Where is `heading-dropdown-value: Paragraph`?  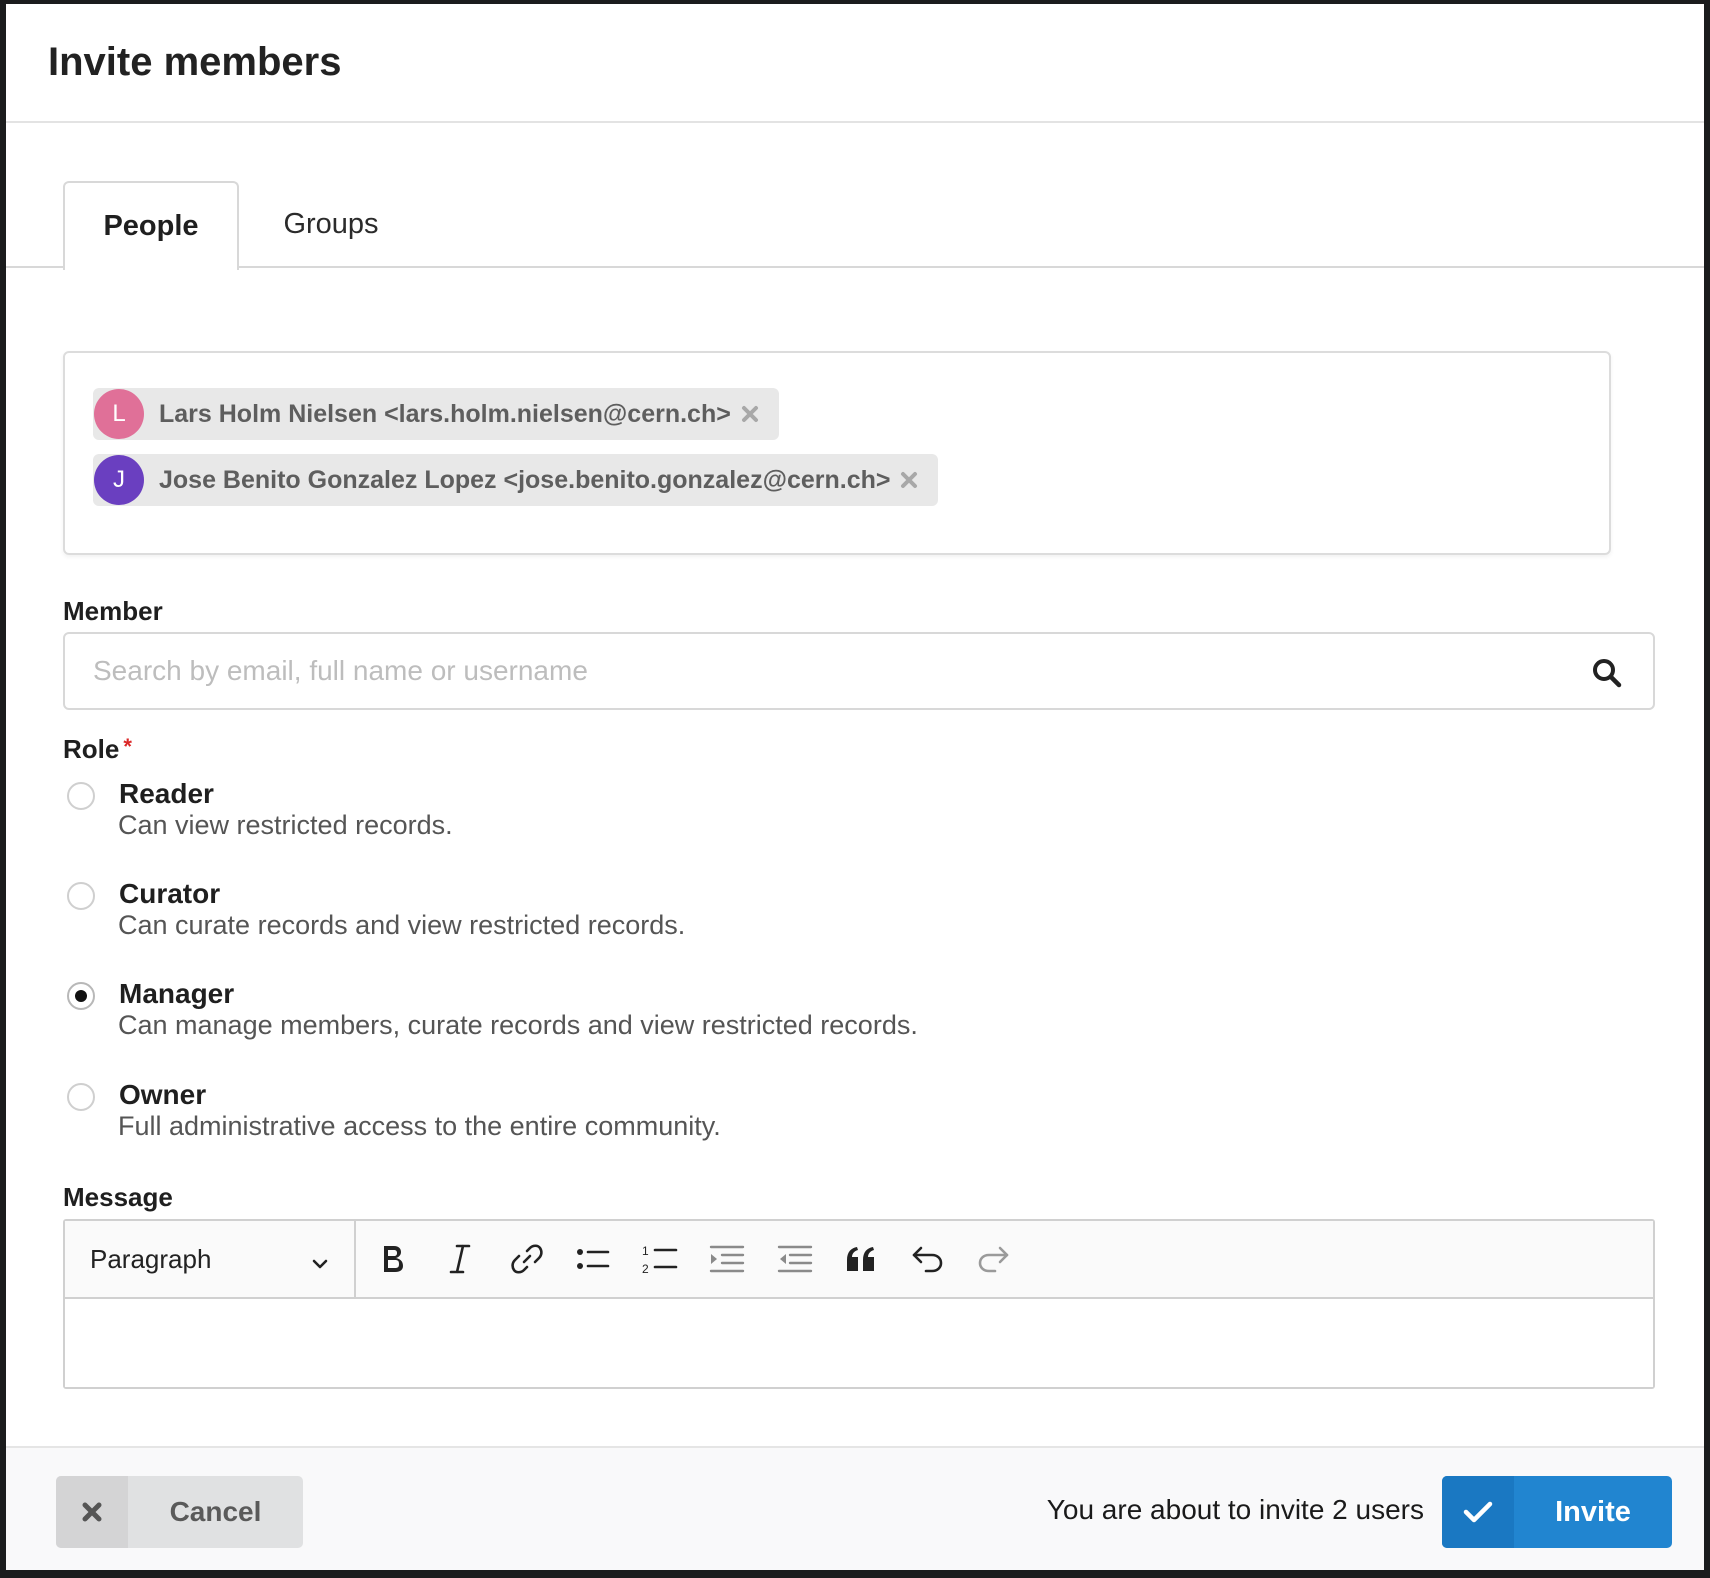
heading-dropdown-value: Paragraph is located at coordinates (151, 1258).